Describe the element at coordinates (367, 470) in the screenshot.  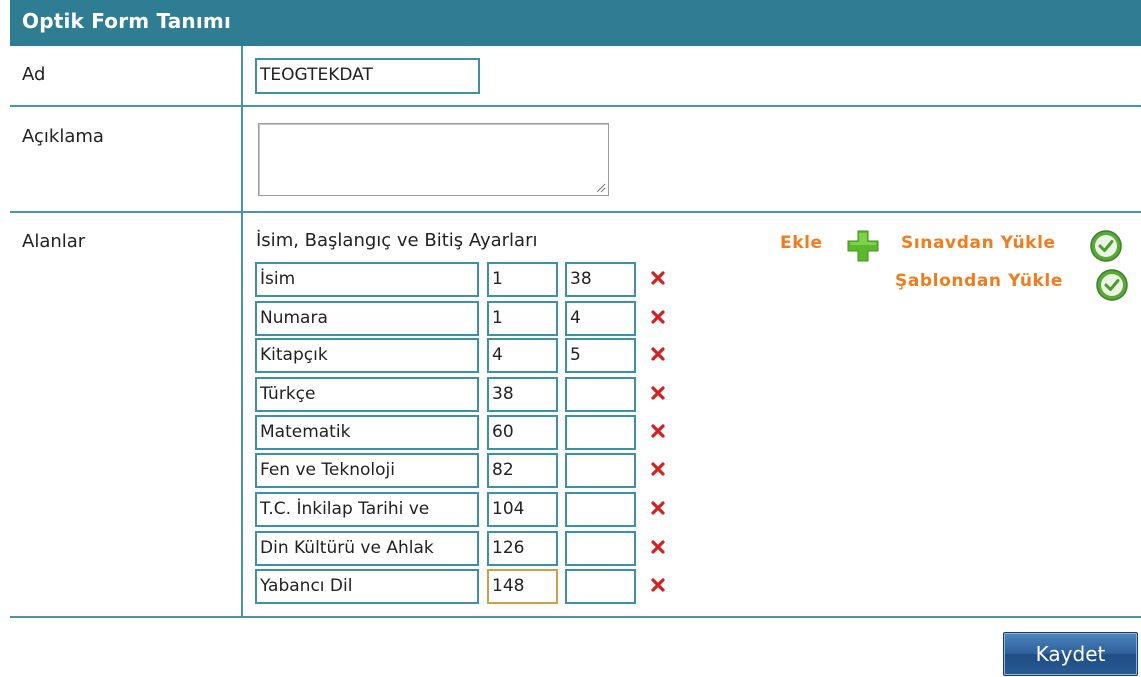
I see `field-name-input: Fen ve Teknoloji` at that location.